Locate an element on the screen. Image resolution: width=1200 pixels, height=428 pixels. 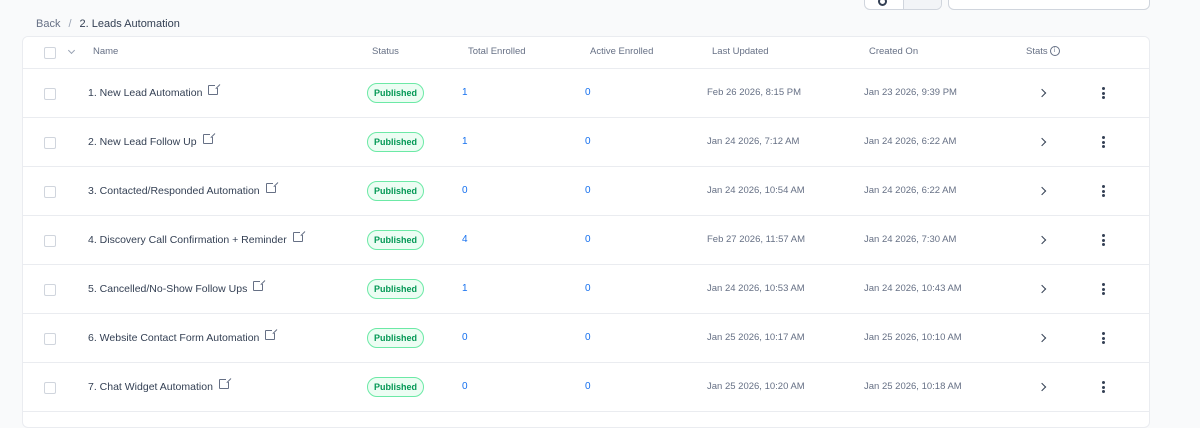
workflow-name-link: 5. Cancelled/No-Show Follow Ups is located at coordinates (177, 289).